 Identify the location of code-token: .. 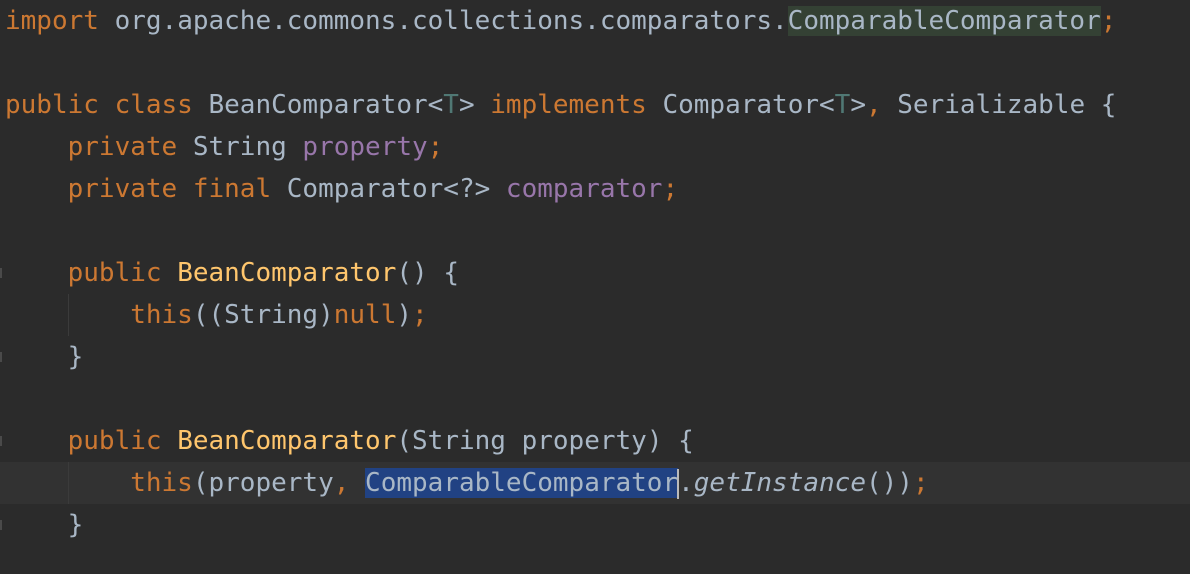
(686, 483).